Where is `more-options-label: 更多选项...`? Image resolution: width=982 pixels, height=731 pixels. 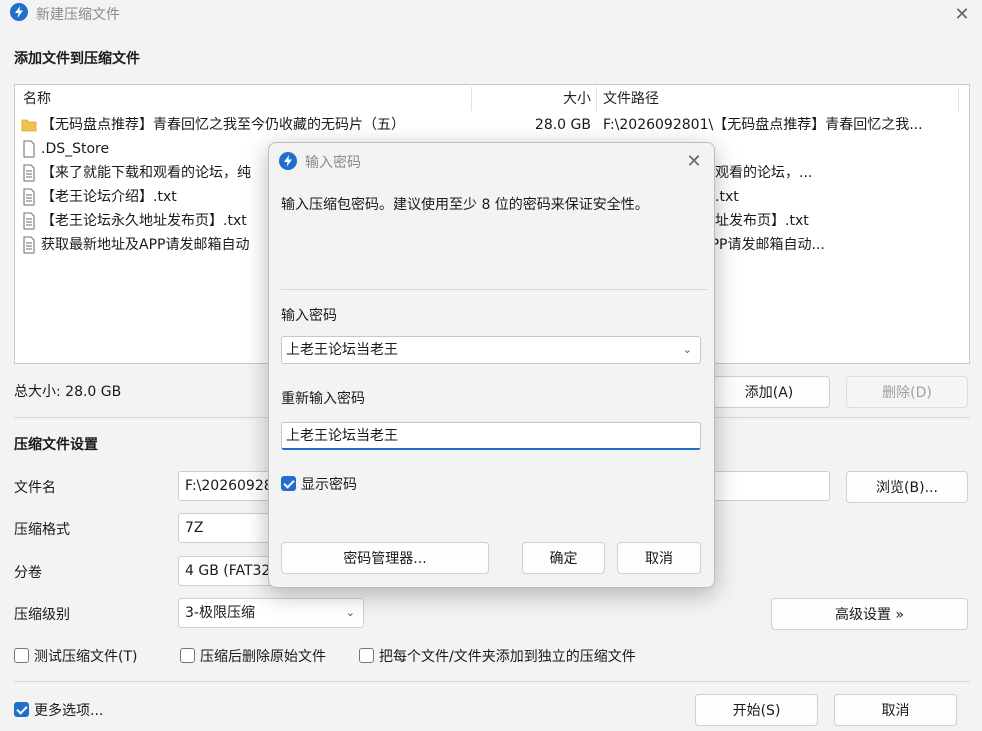
more-options-label: 更多选项... is located at coordinates (69, 711).